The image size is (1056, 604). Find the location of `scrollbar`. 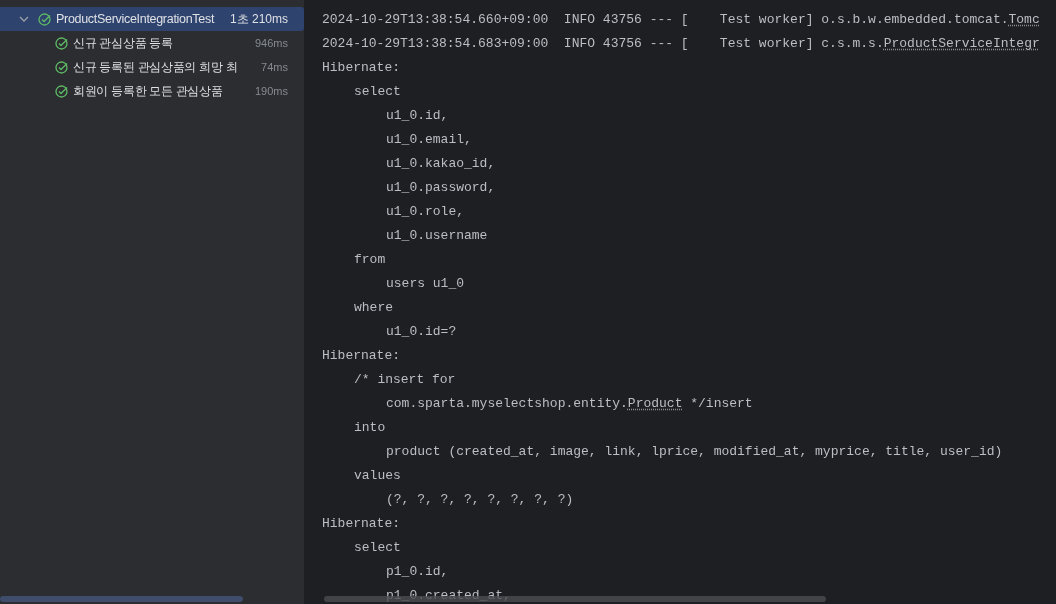

scrollbar is located at coordinates (121, 599).